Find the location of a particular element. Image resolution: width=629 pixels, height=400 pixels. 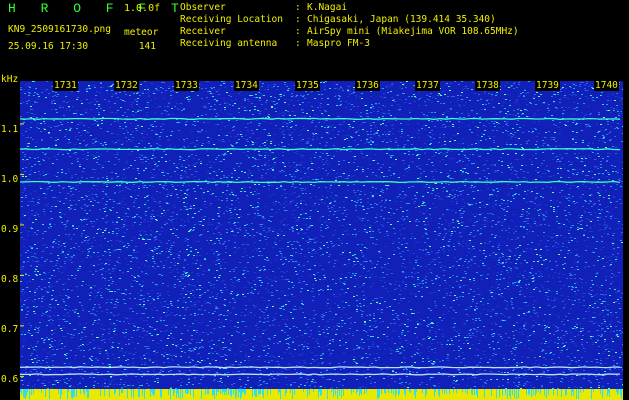

info-label: Receiver is located at coordinates (203, 31).